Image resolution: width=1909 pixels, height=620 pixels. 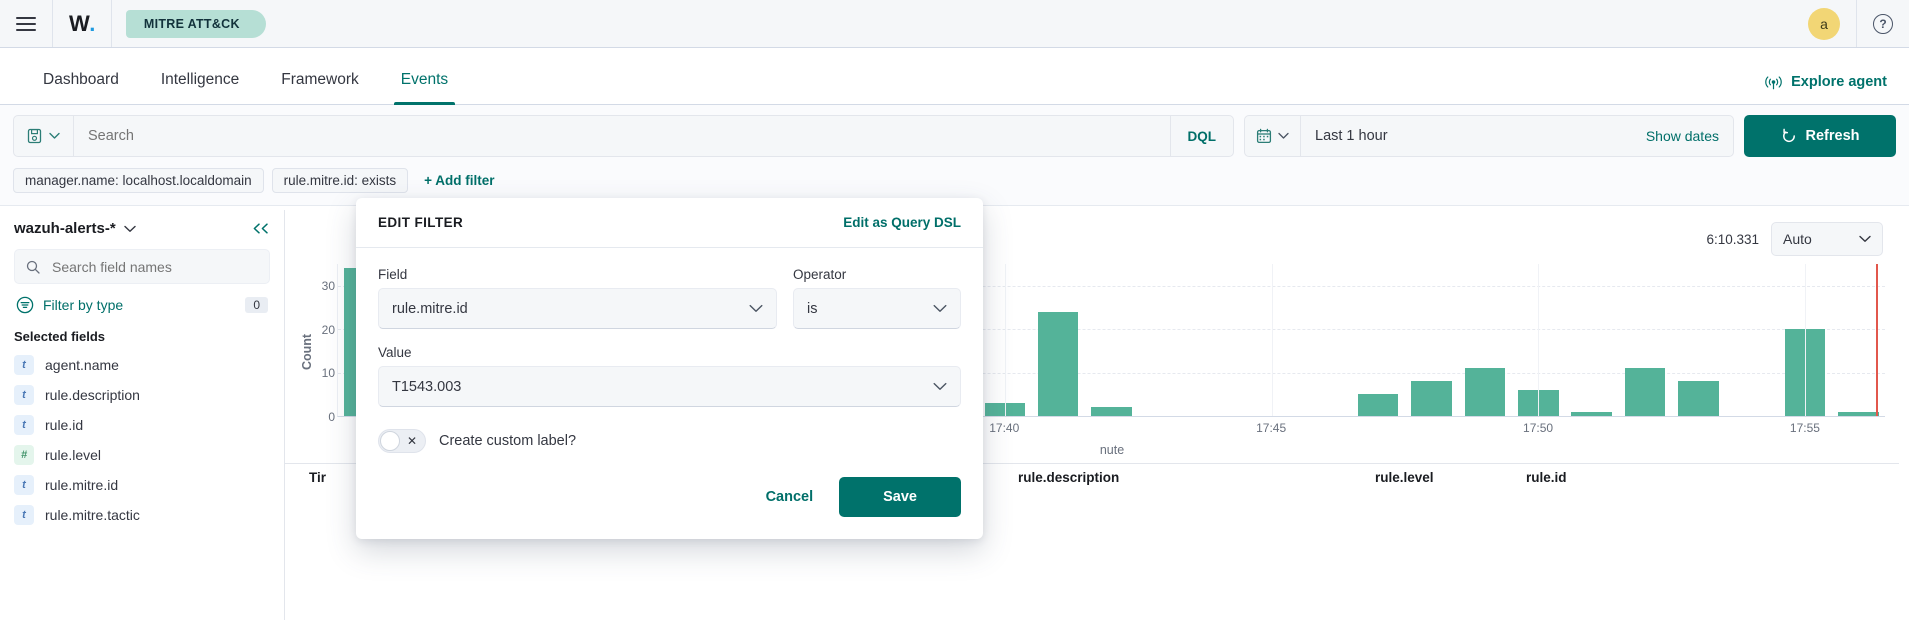 I want to click on field-type-number-icon: #, so click(x=24, y=455).